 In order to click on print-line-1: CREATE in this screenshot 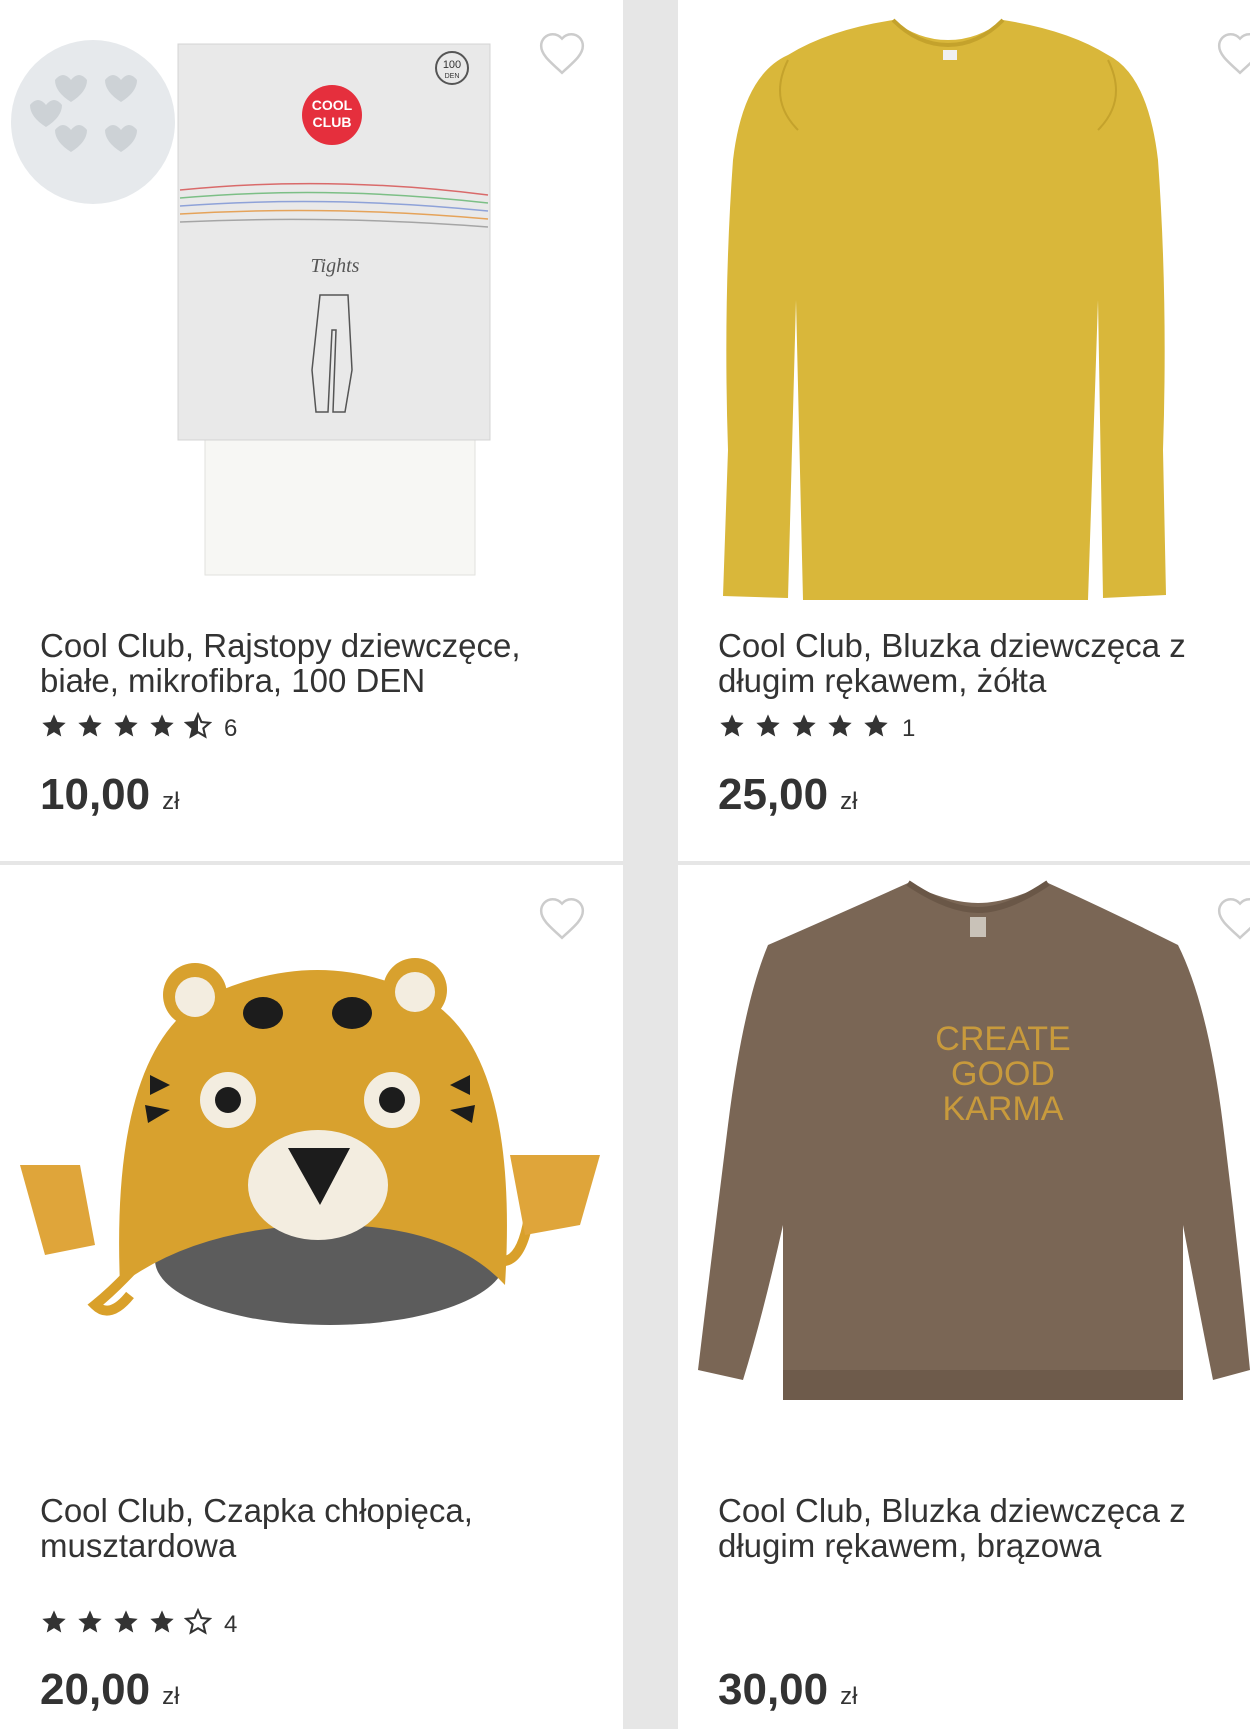, I will do `click(1002, 1039)`.